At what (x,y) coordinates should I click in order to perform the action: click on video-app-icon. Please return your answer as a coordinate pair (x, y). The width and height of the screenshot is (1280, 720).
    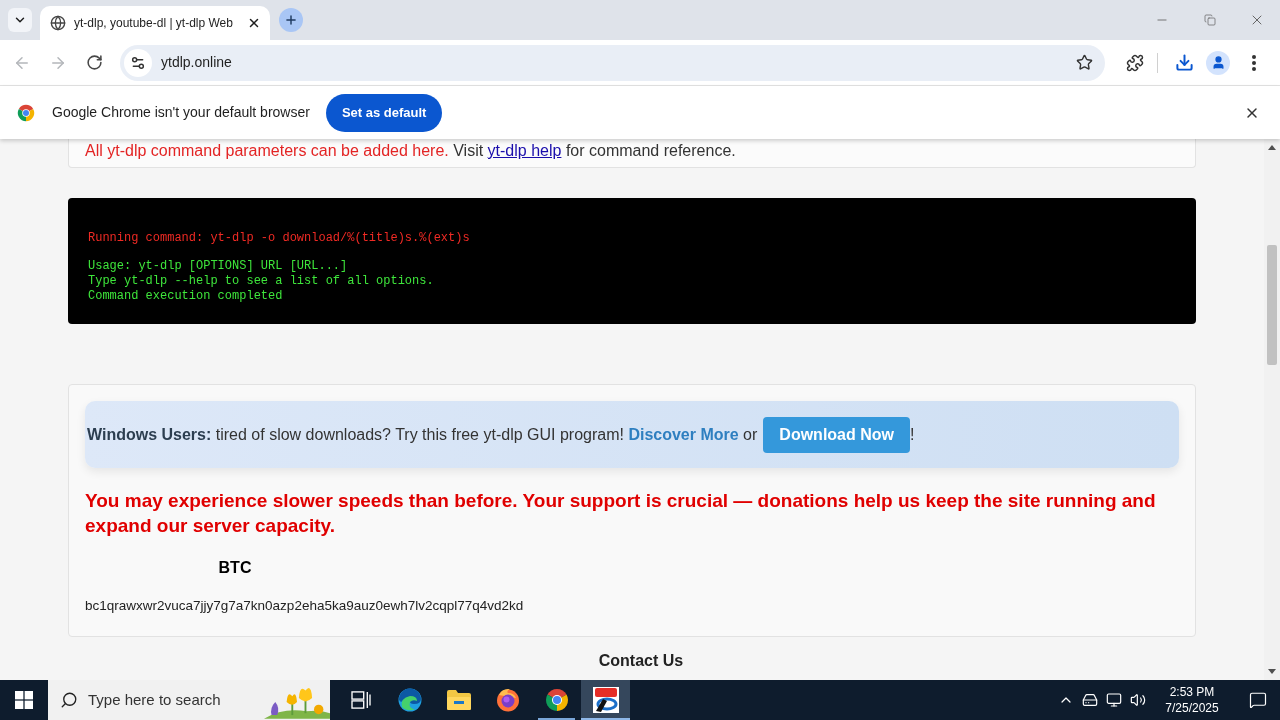
    Looking at the image, I should click on (605, 700).